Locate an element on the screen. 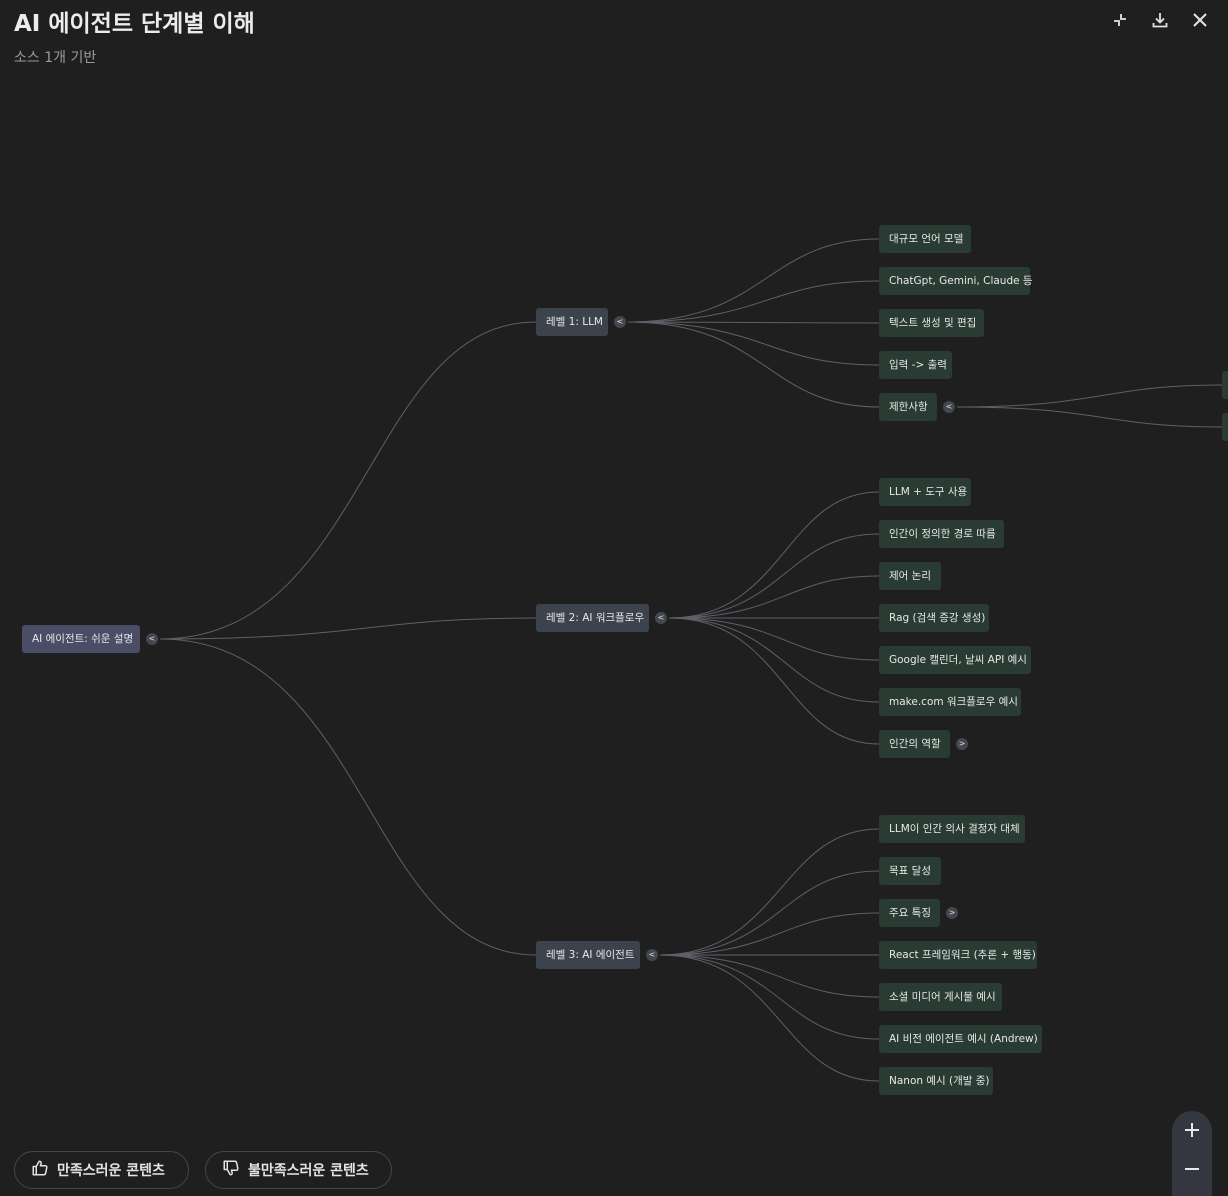  zoom-in-button is located at coordinates (1192, 1132).